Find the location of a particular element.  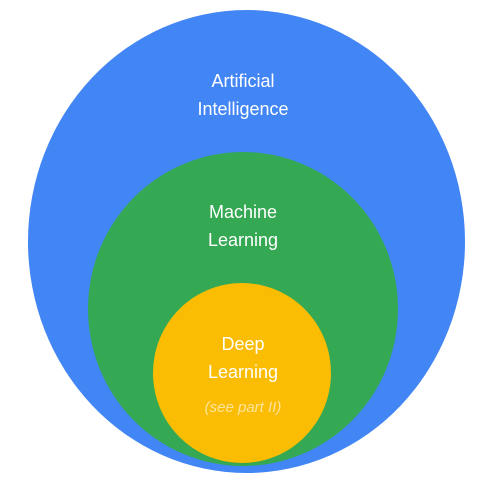

deep-learning-label-line2: Learning is located at coordinates (243, 372).